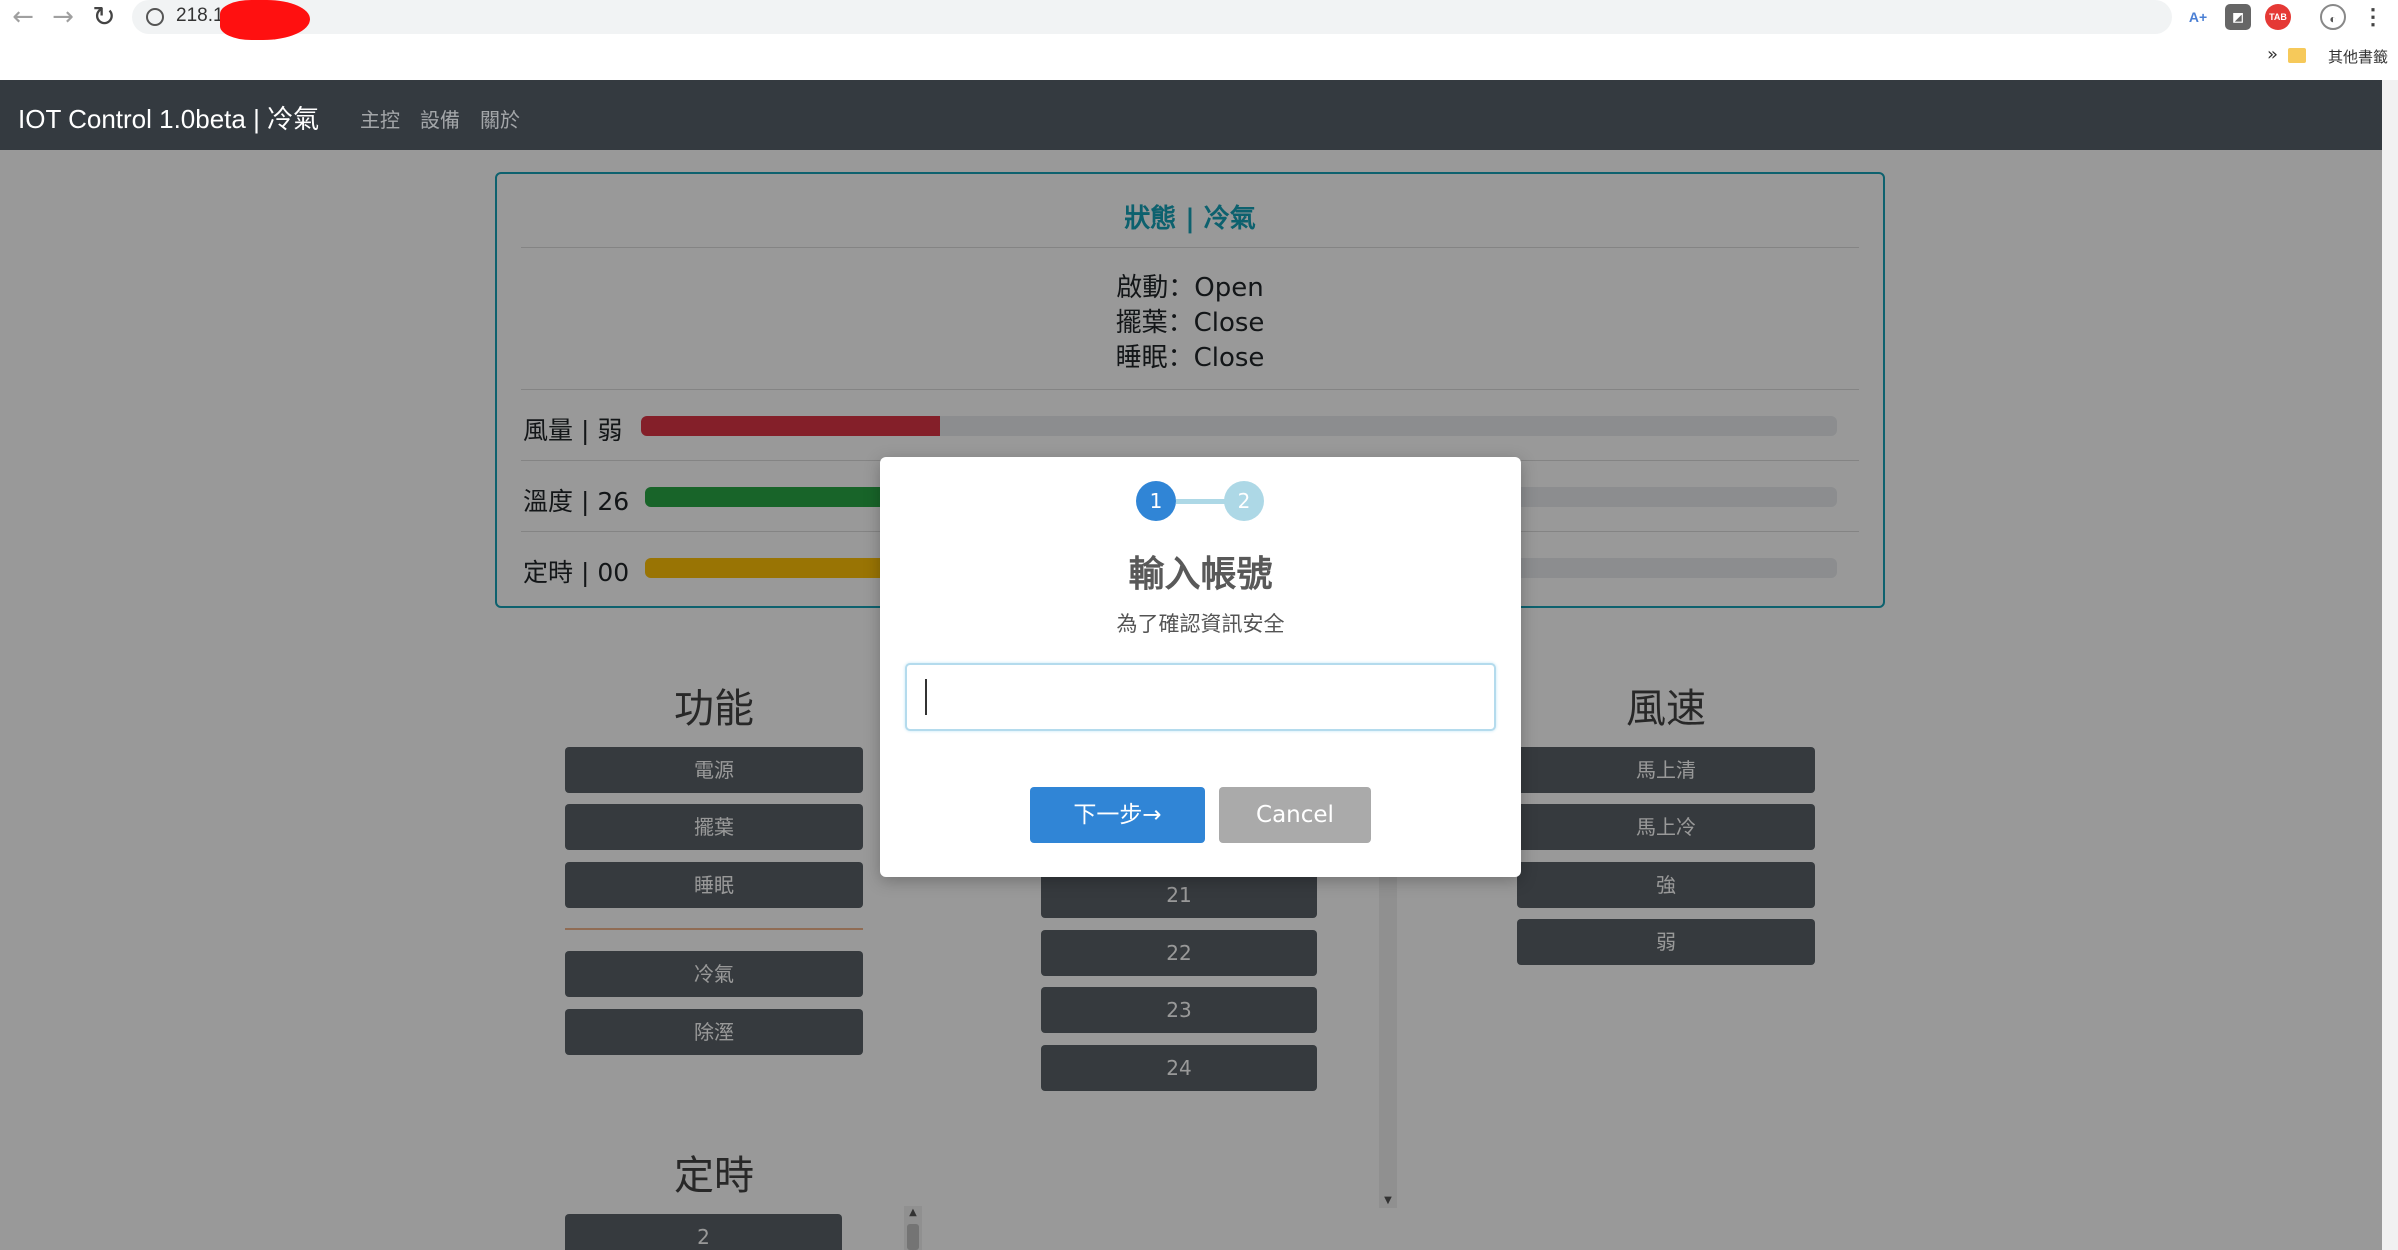 The image size is (2398, 1250). Describe the element at coordinates (1200, 624) in the screenshot. I see `modal-subtitle: 為了確認資訊安全` at that location.